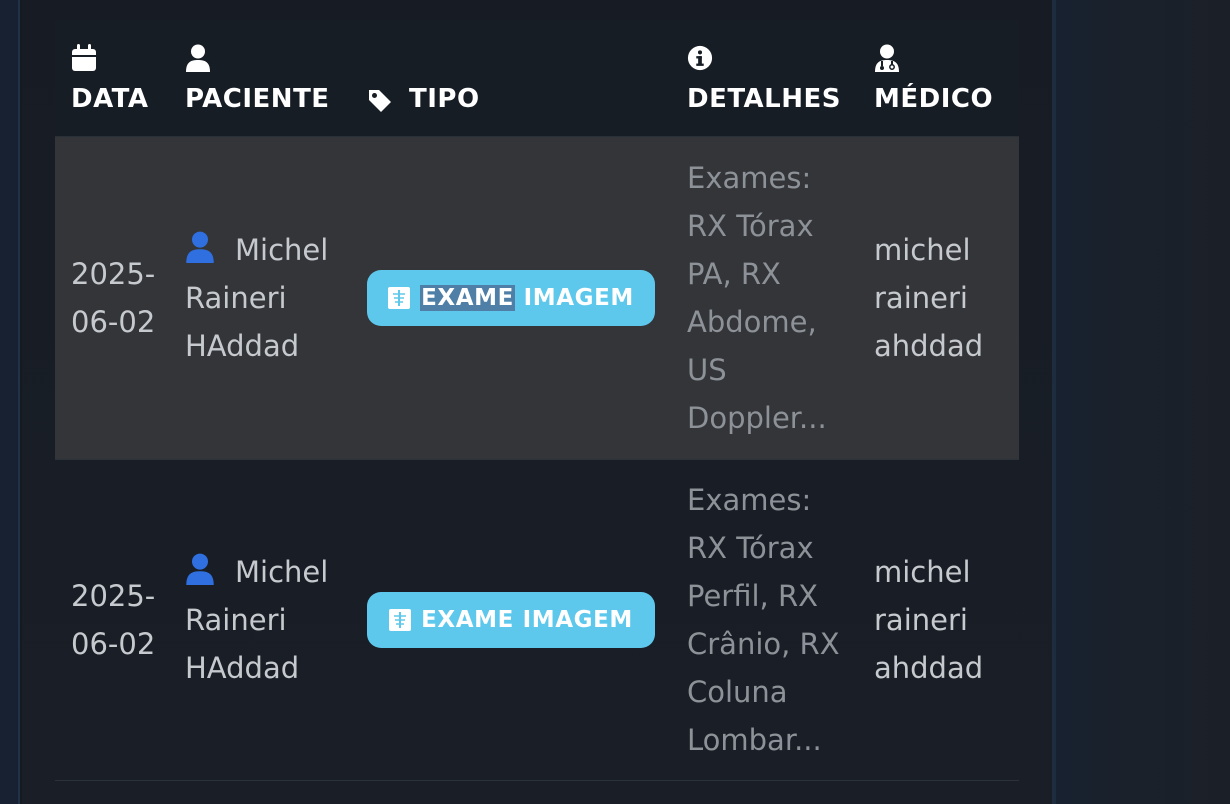 The width and height of the screenshot is (1230, 804). Describe the element at coordinates (887, 58) in the screenshot. I see `user-doctor-icon` at that location.